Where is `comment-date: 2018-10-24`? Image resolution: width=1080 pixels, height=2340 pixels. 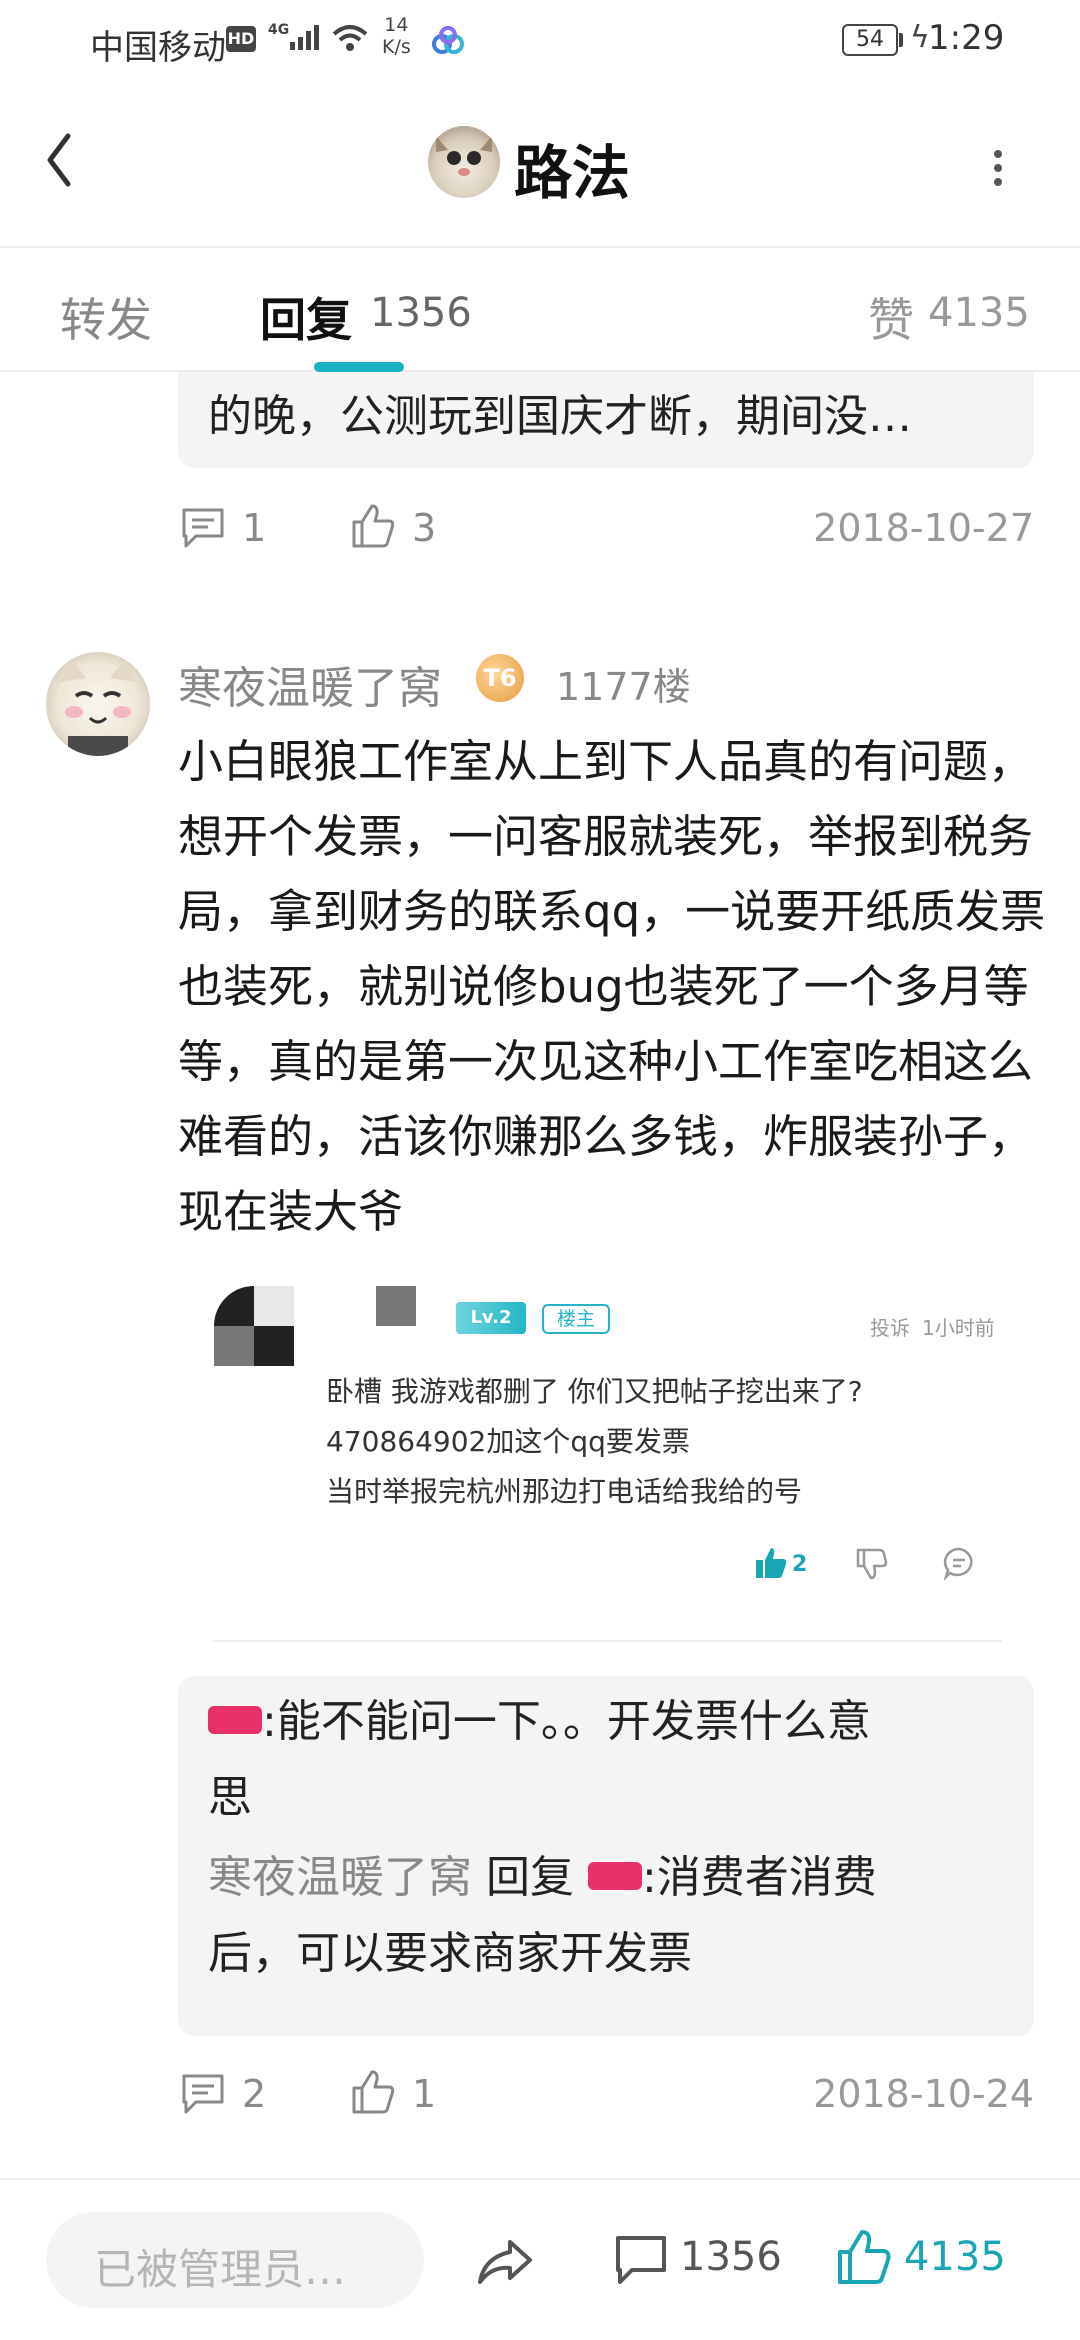
comment-date: 2018-10-24 is located at coordinates (923, 2094).